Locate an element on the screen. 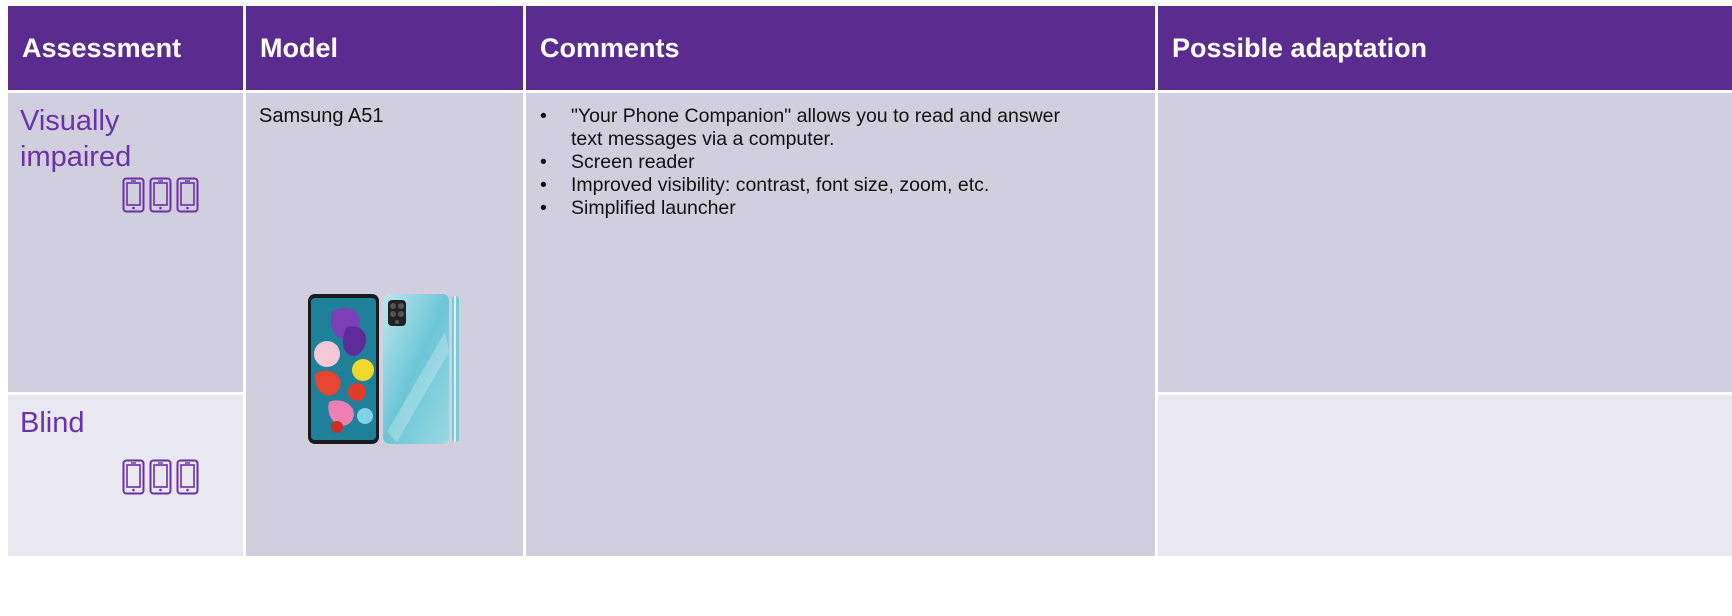 The width and height of the screenshot is (1732, 616). samsung-phone-image is located at coordinates (384, 369).